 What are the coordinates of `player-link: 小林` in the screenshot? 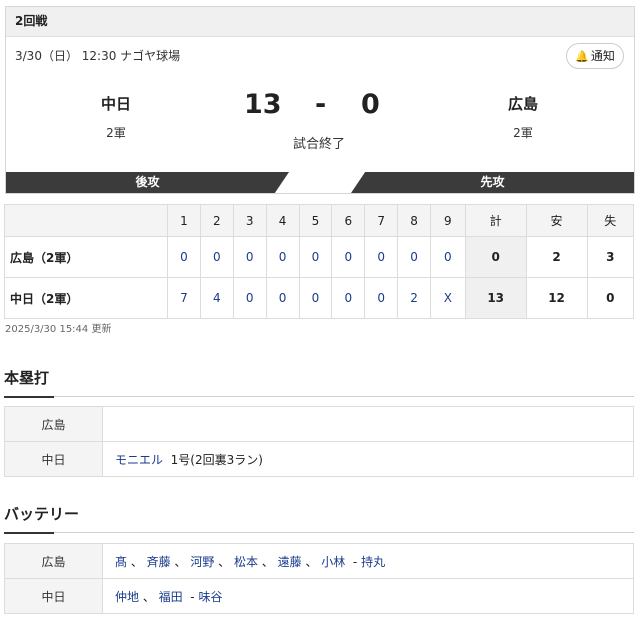 It's located at (333, 562).